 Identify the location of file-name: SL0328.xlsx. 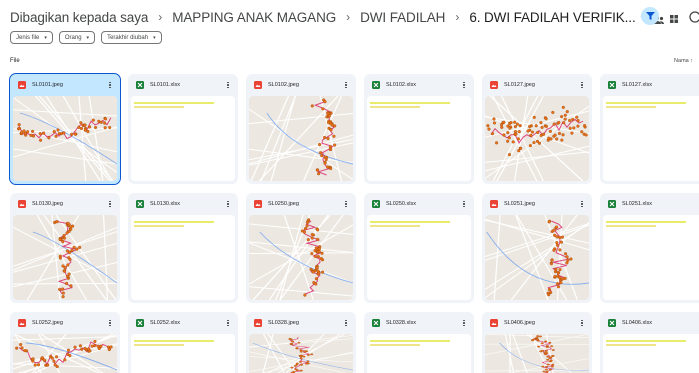
(401, 323).